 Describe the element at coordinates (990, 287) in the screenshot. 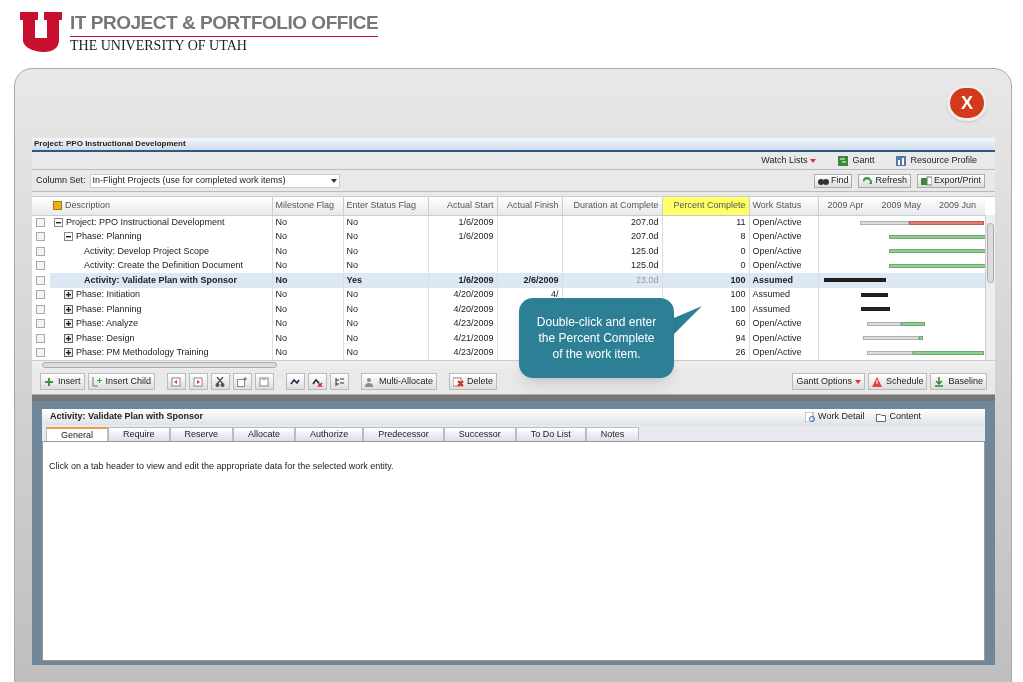

I see `vertical-scrollbar` at that location.